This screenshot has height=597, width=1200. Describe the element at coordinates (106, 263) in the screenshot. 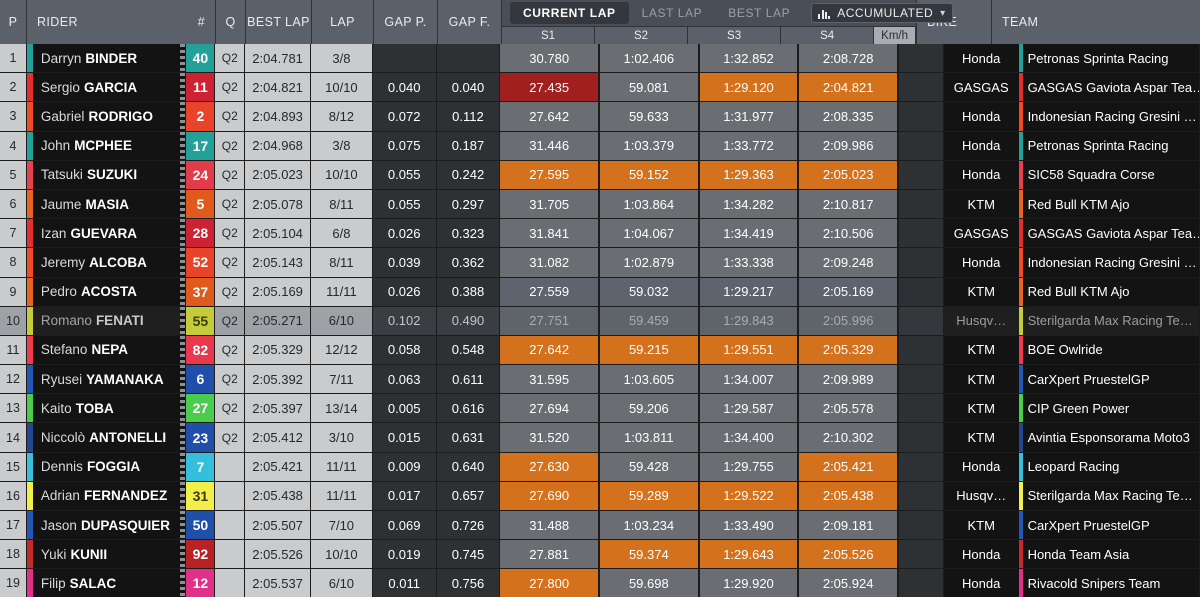

I see `cell-rider: Jeremy ALCOBA` at that location.